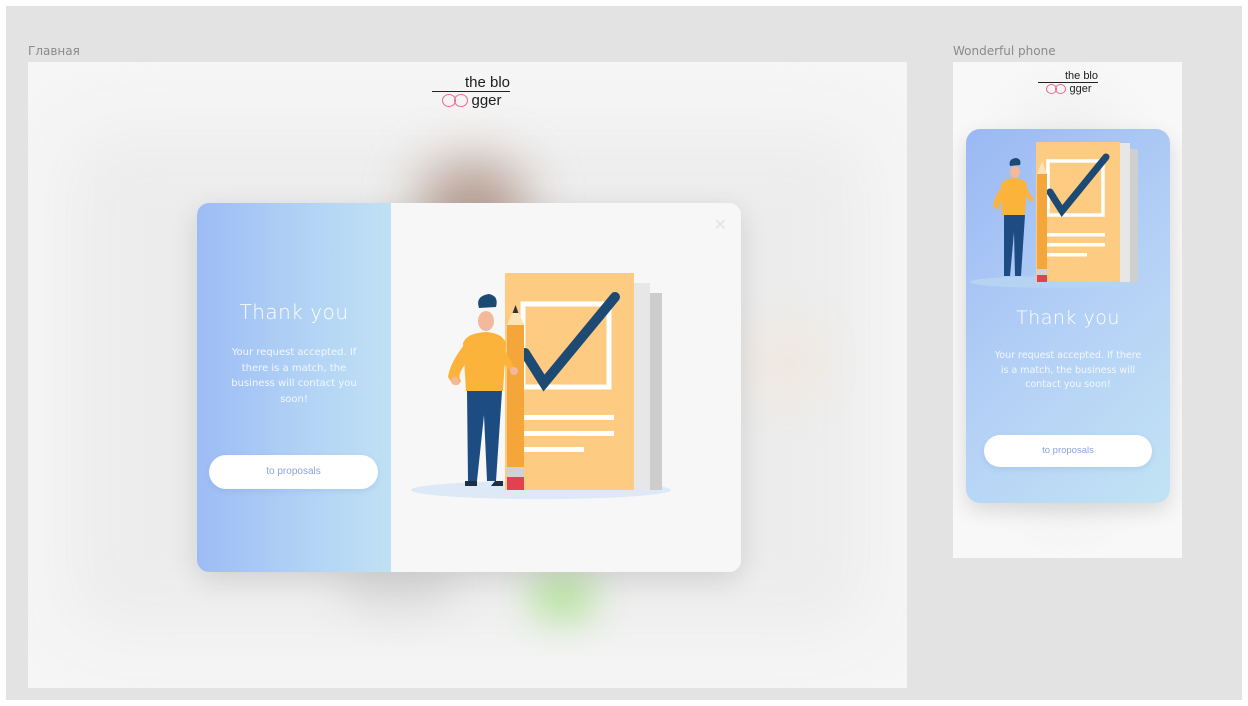  I want to click on logo-line2: gger, so click(486, 100).